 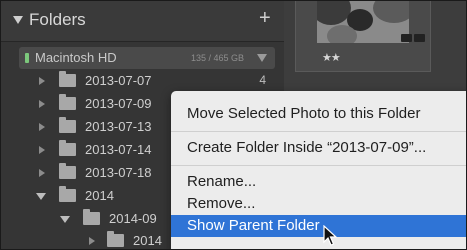 What do you see at coordinates (419, 38) in the screenshot?
I see `edit-badge-icon` at bounding box center [419, 38].